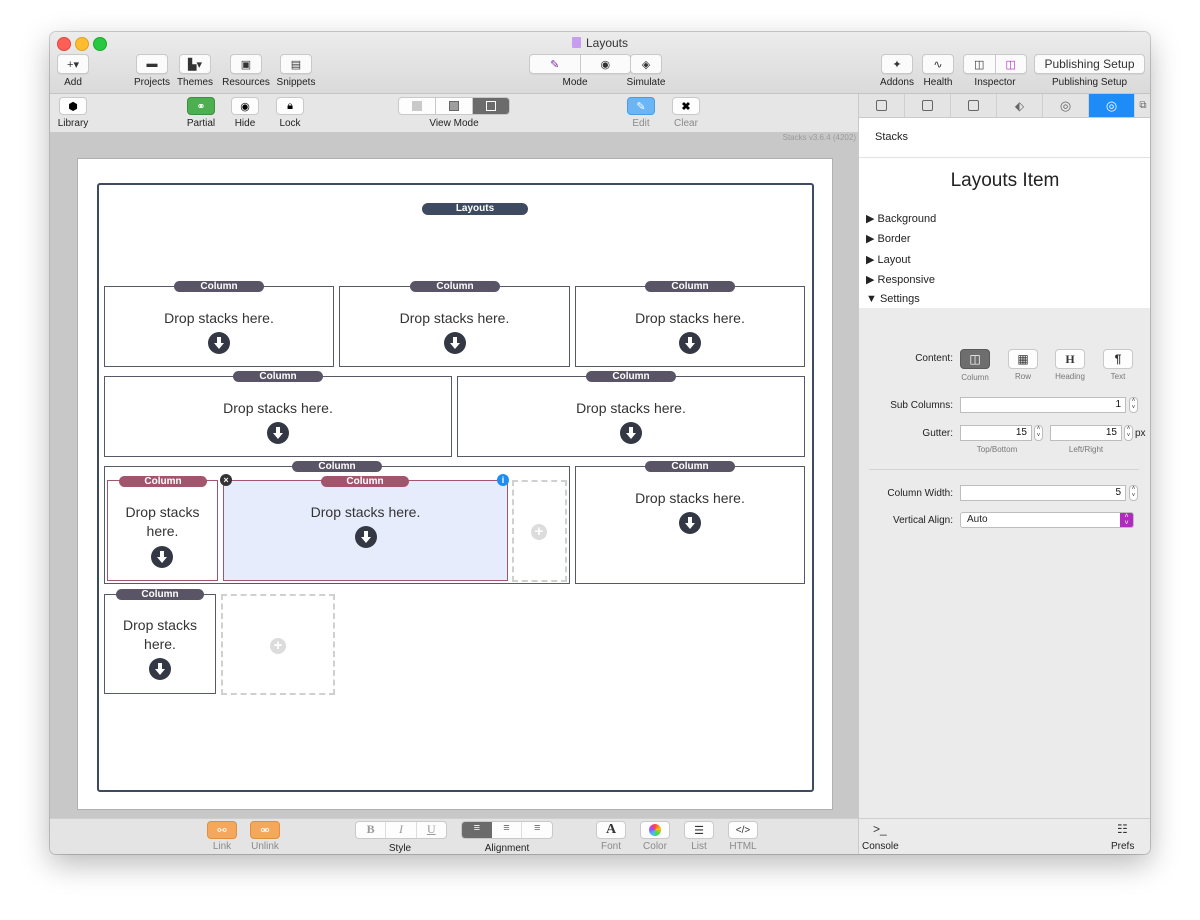 Image resolution: width=1200 pixels, height=920 pixels. What do you see at coordinates (226, 480) in the screenshot?
I see `remove-subcolumn-icon: ×` at bounding box center [226, 480].